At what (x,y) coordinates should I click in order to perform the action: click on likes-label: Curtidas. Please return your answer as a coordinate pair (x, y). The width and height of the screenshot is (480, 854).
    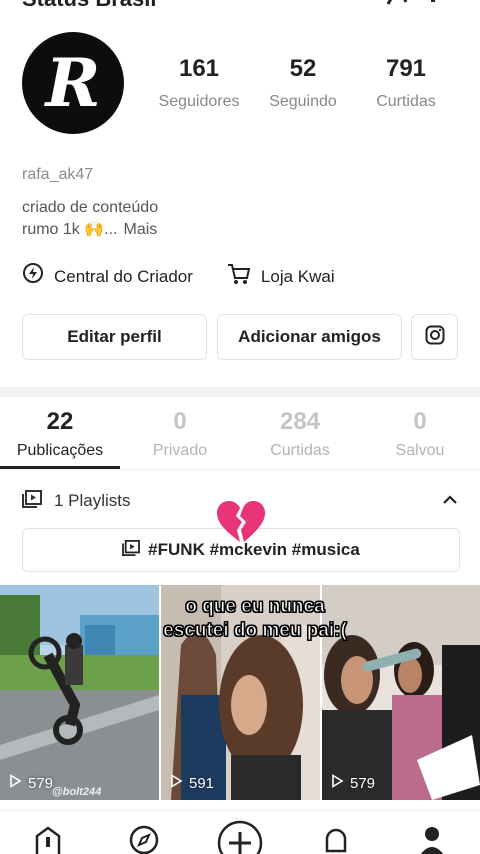
    Looking at the image, I should click on (406, 101).